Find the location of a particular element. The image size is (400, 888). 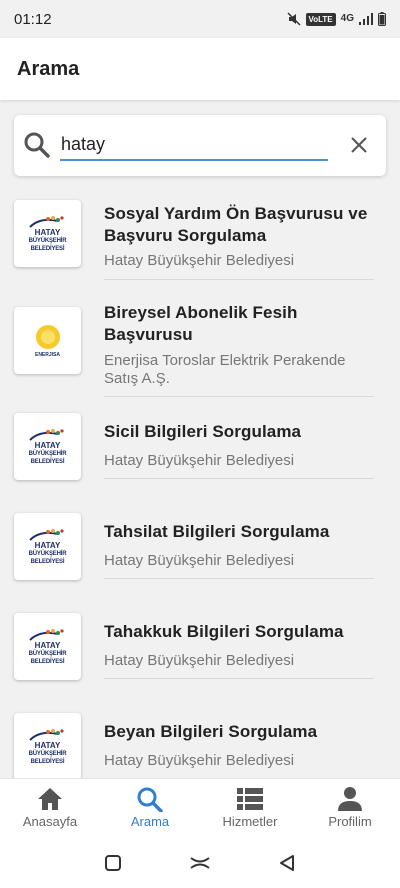

nav-search: Arama is located at coordinates (150, 808).